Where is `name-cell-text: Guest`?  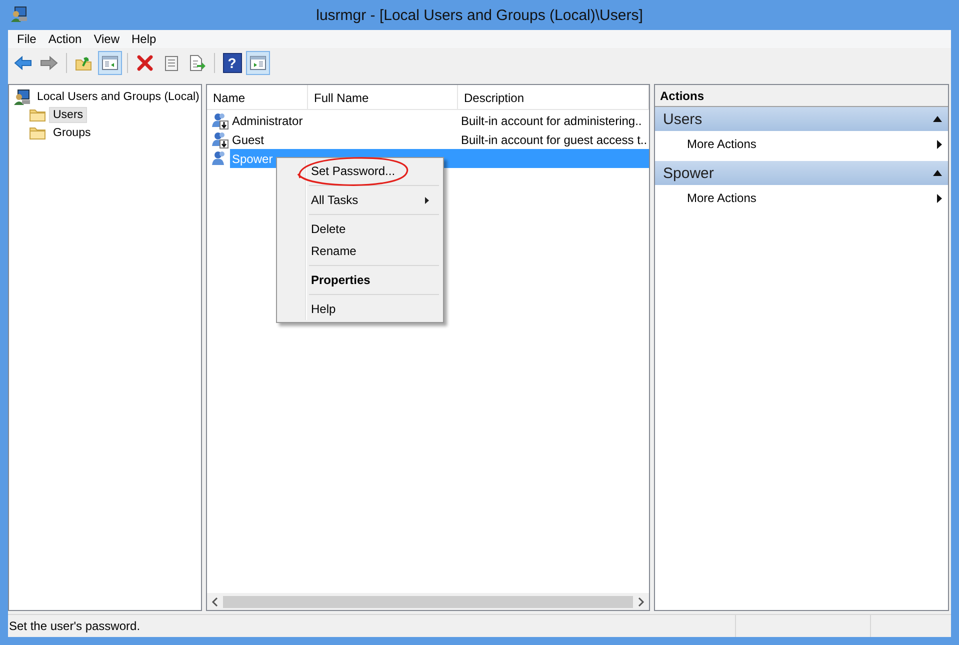 name-cell-text: Guest is located at coordinates (248, 139).